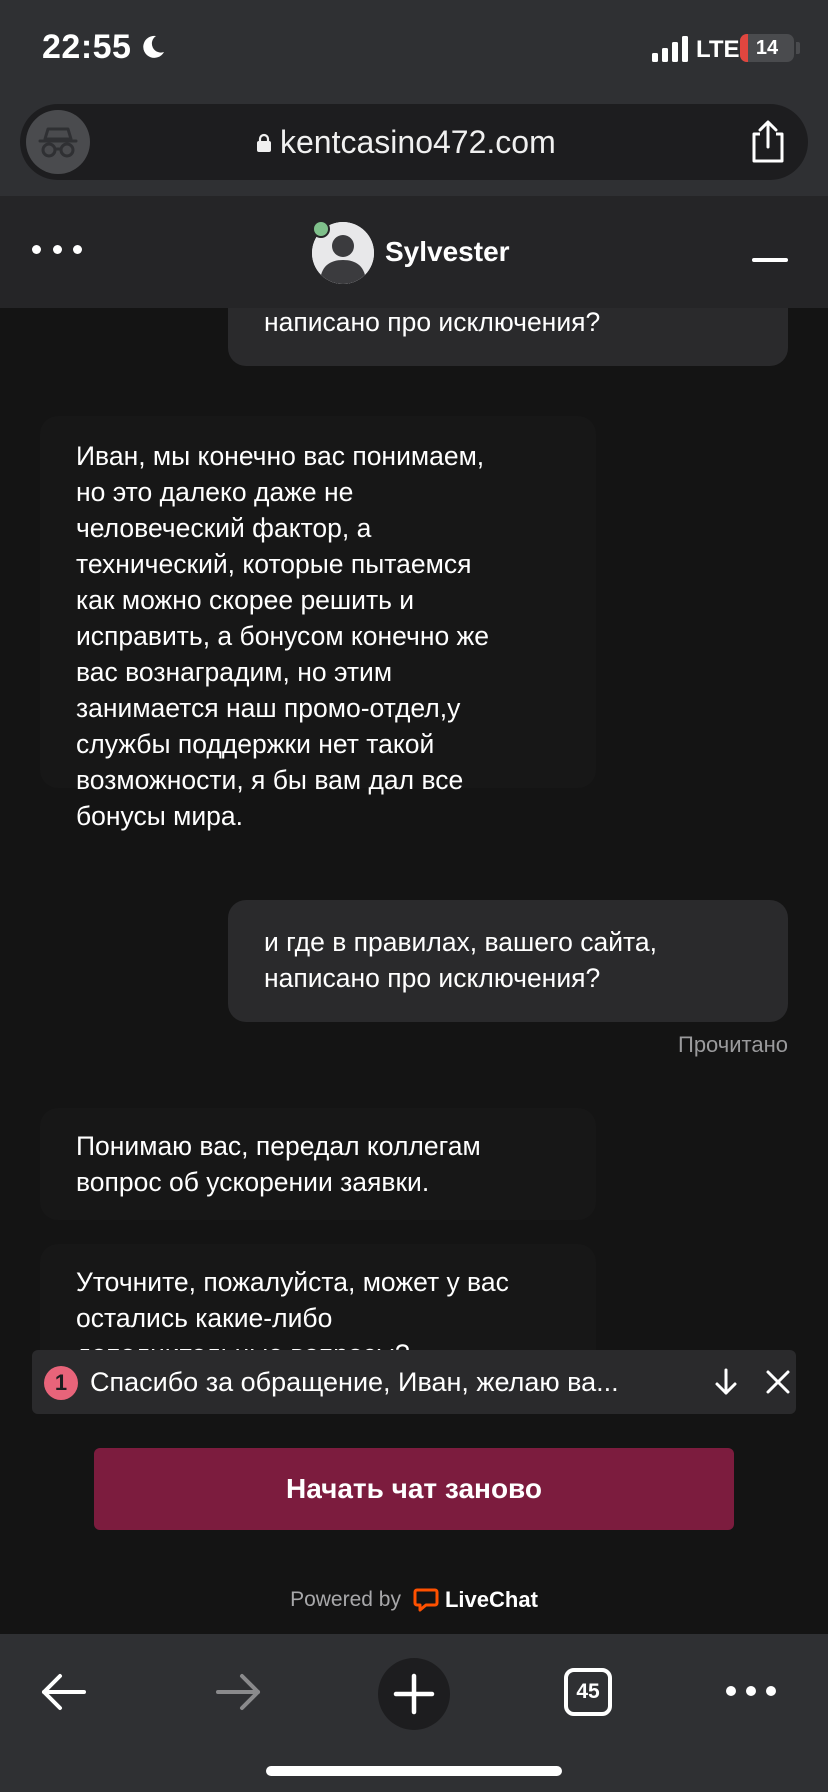 Image resolution: width=828 pixels, height=1792 pixels. What do you see at coordinates (798, 48) in the screenshot?
I see `battery-nub` at bounding box center [798, 48].